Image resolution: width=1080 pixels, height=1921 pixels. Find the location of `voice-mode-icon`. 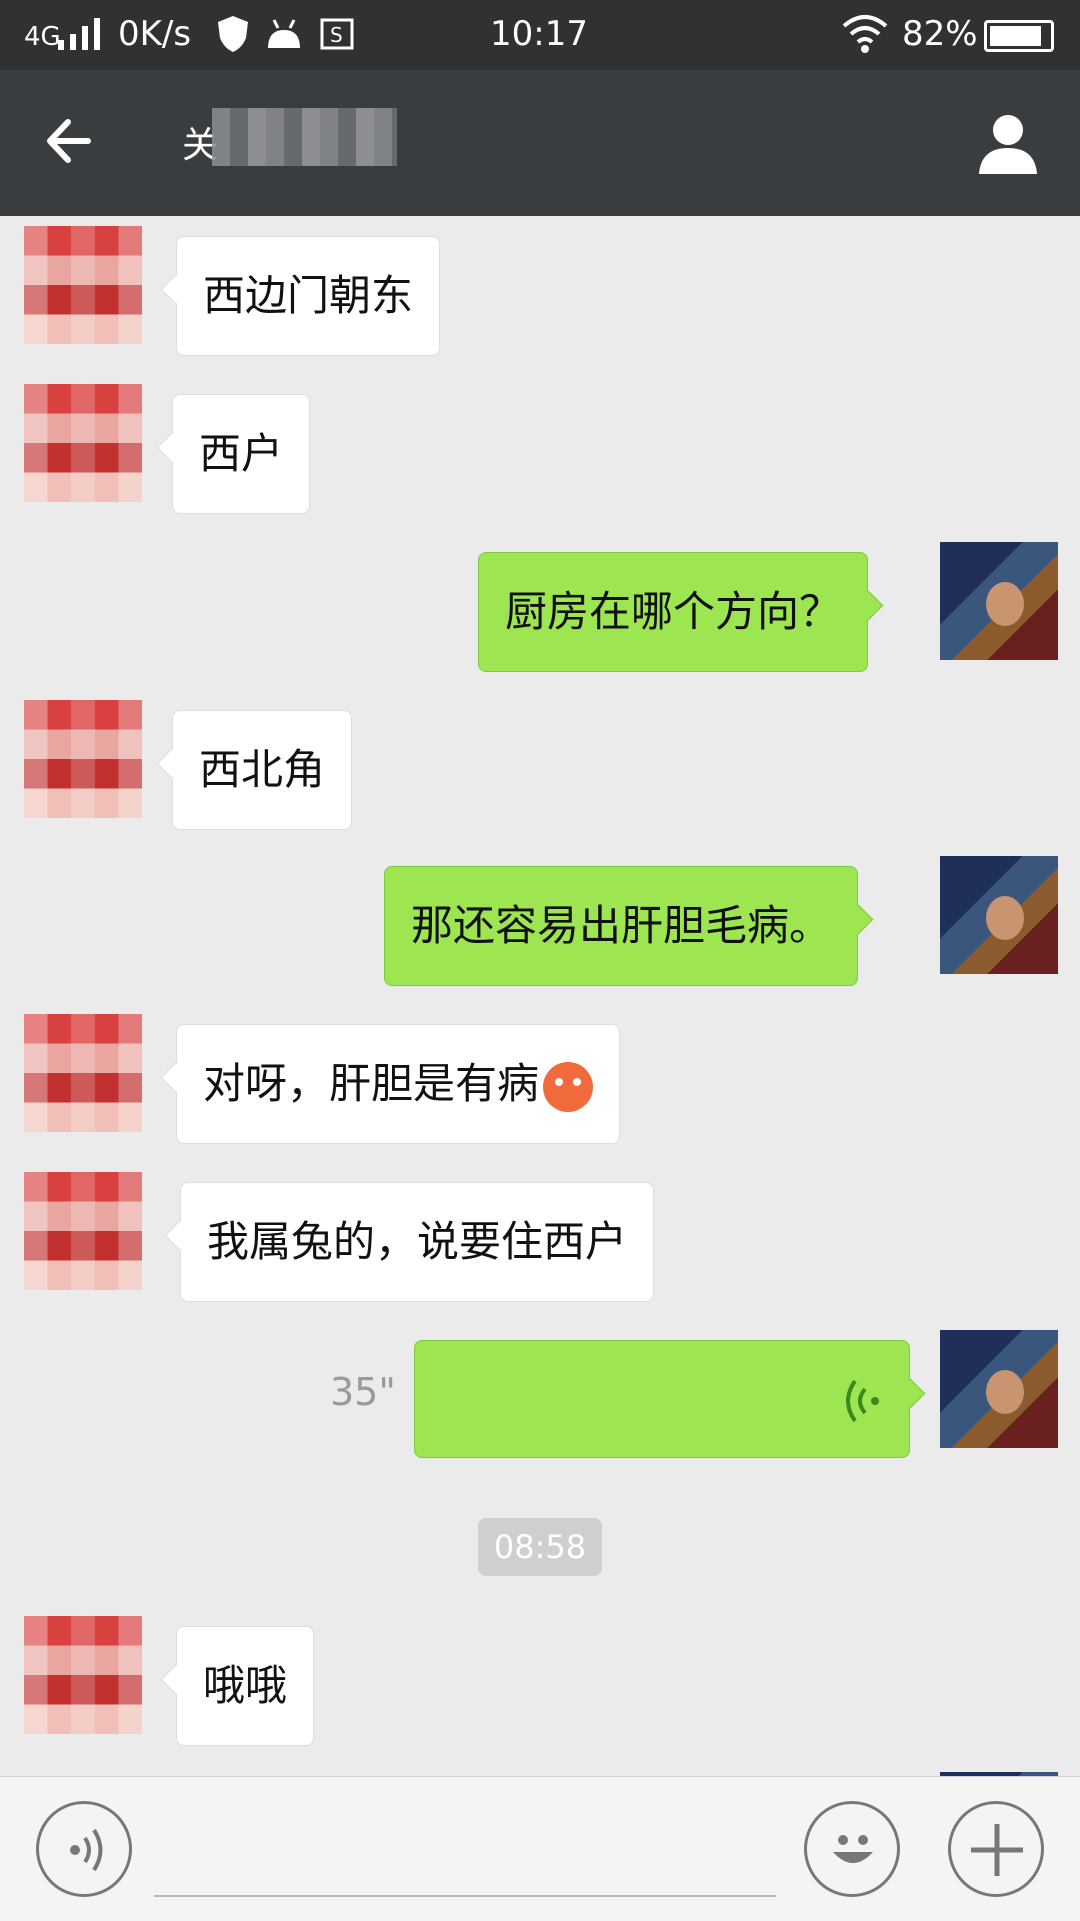

voice-mode-icon is located at coordinates (84, 1849).